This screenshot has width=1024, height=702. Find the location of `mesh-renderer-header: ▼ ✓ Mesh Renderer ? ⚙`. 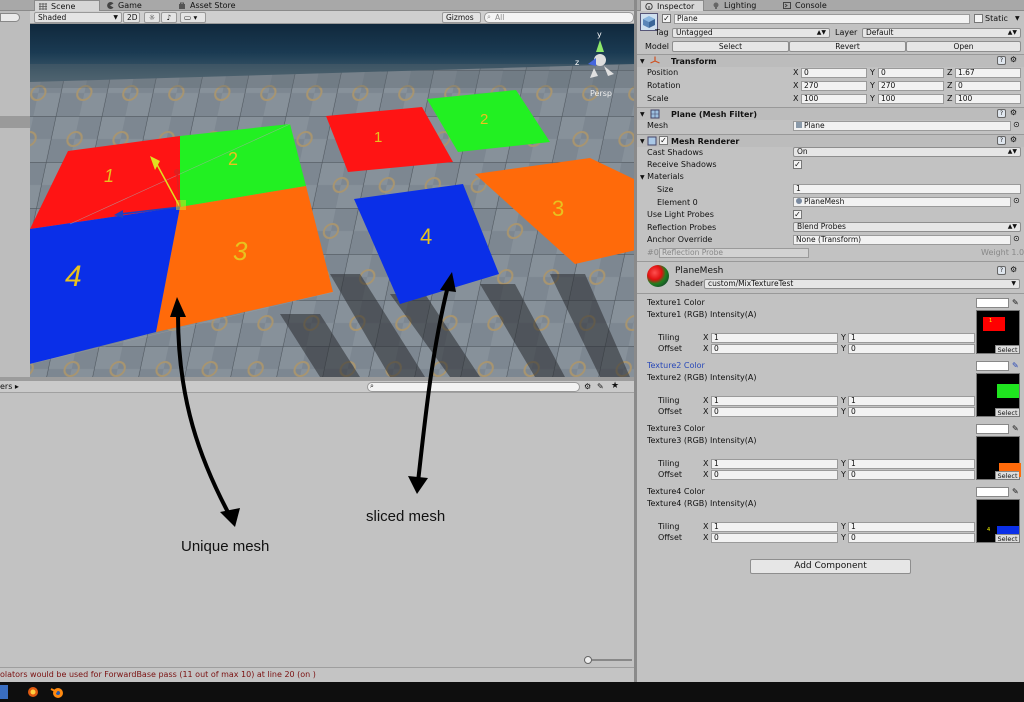

mesh-renderer-header: ▼ ✓ Mesh Renderer ? ⚙ is located at coordinates (830, 140).